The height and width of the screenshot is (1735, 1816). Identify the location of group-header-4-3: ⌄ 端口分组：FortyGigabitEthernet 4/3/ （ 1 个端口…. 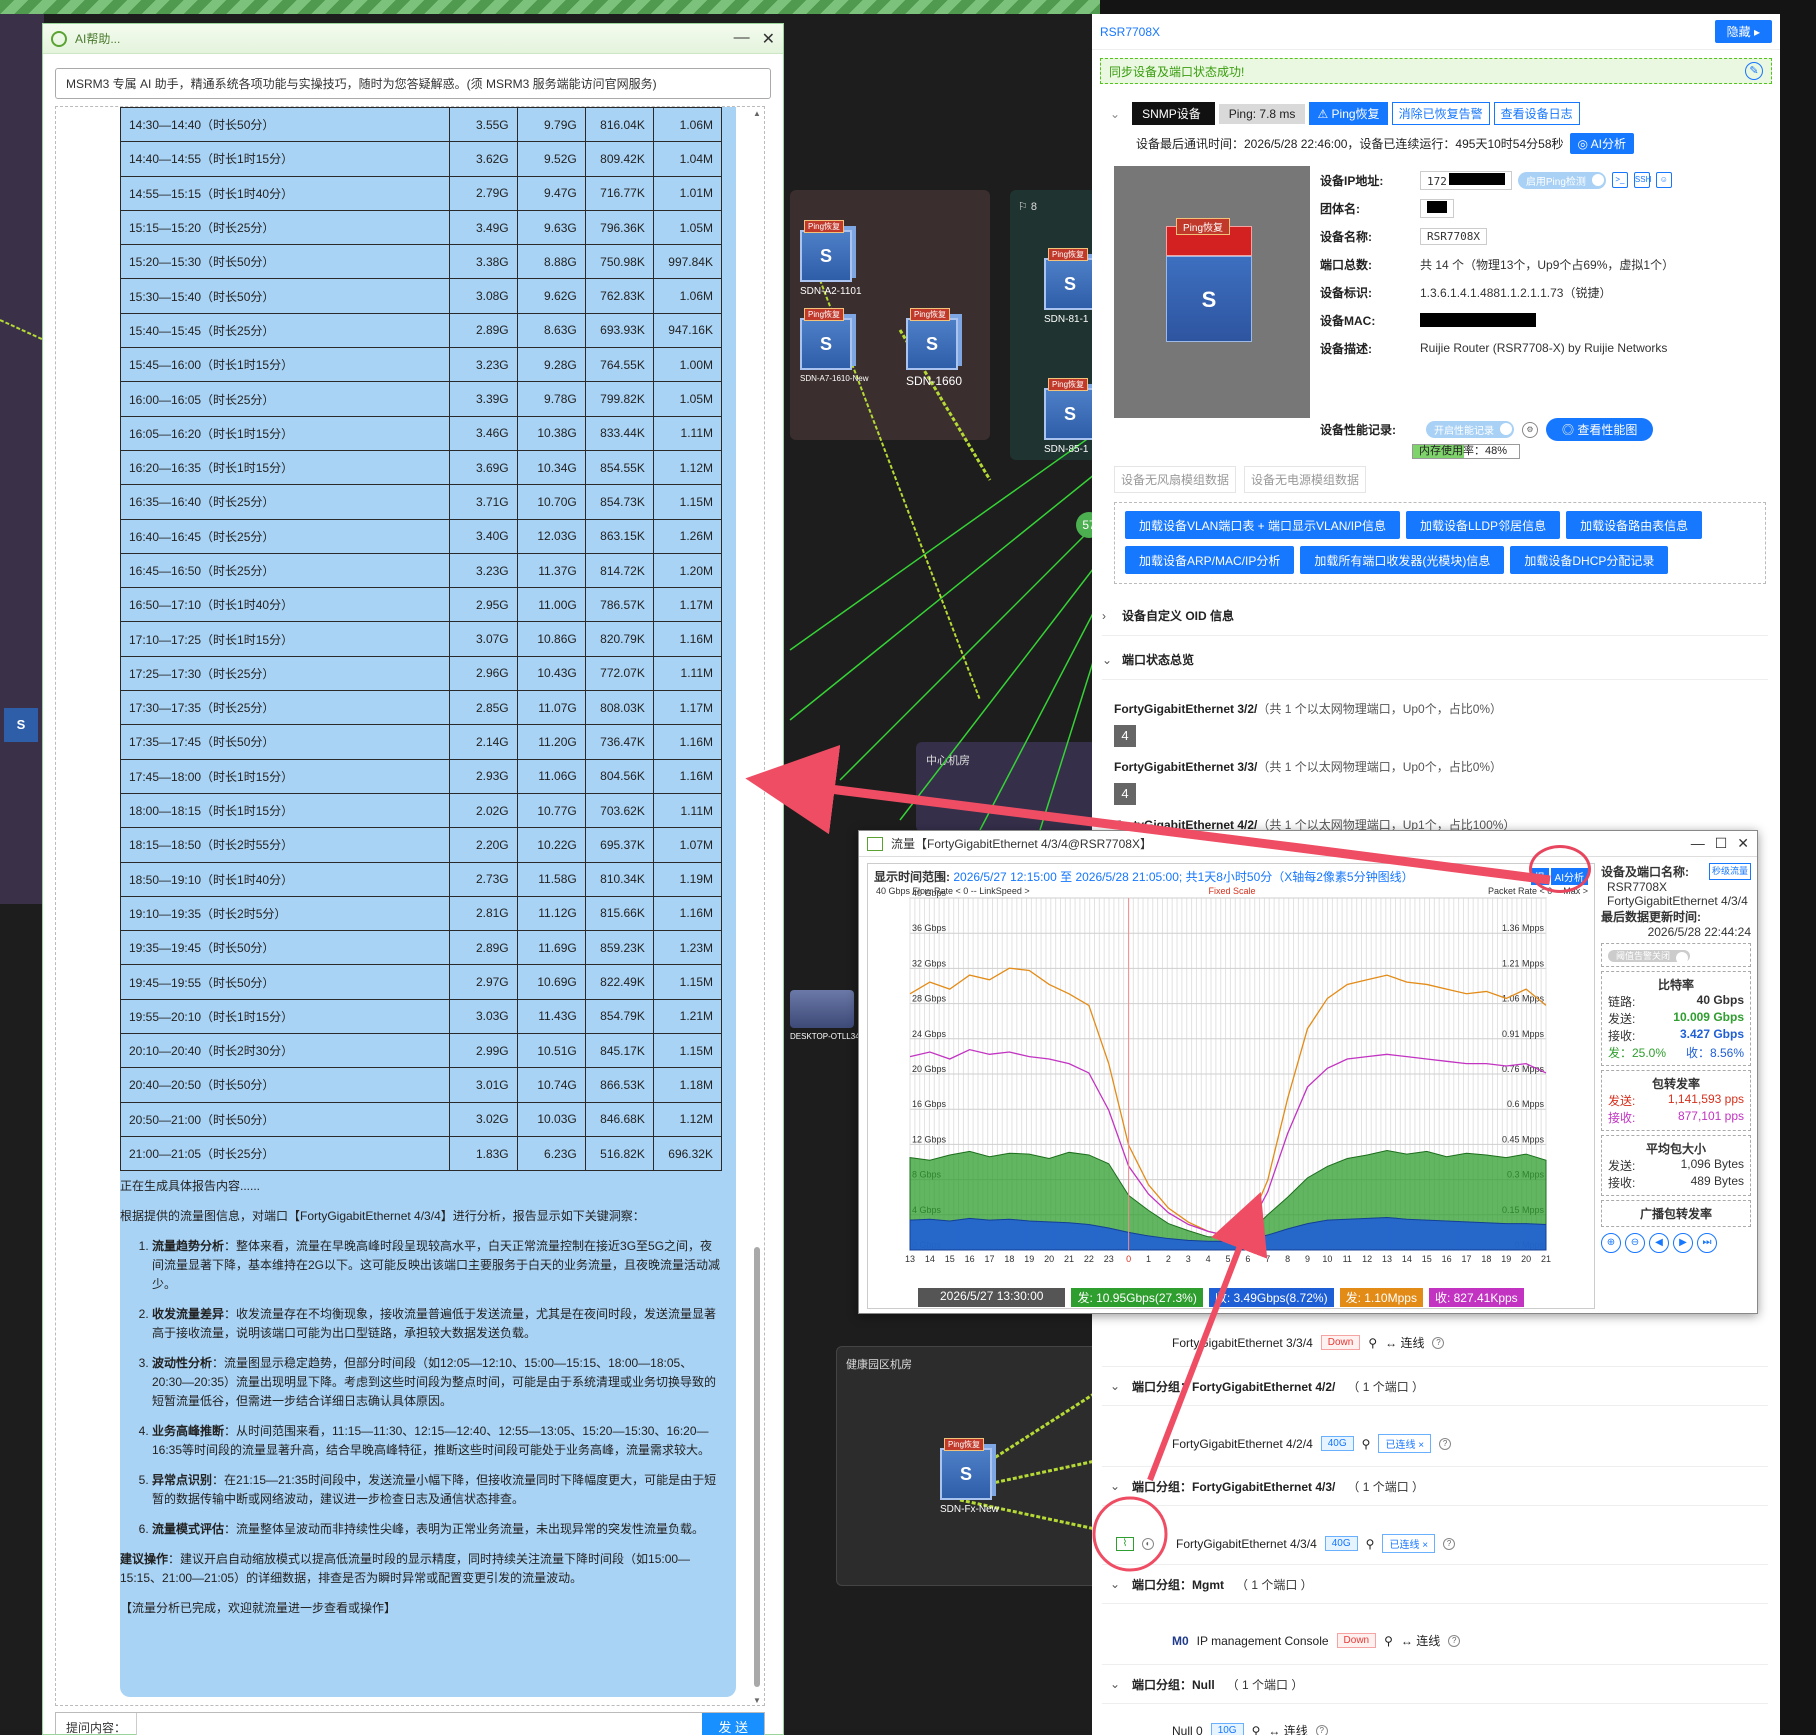
(1435, 1486).